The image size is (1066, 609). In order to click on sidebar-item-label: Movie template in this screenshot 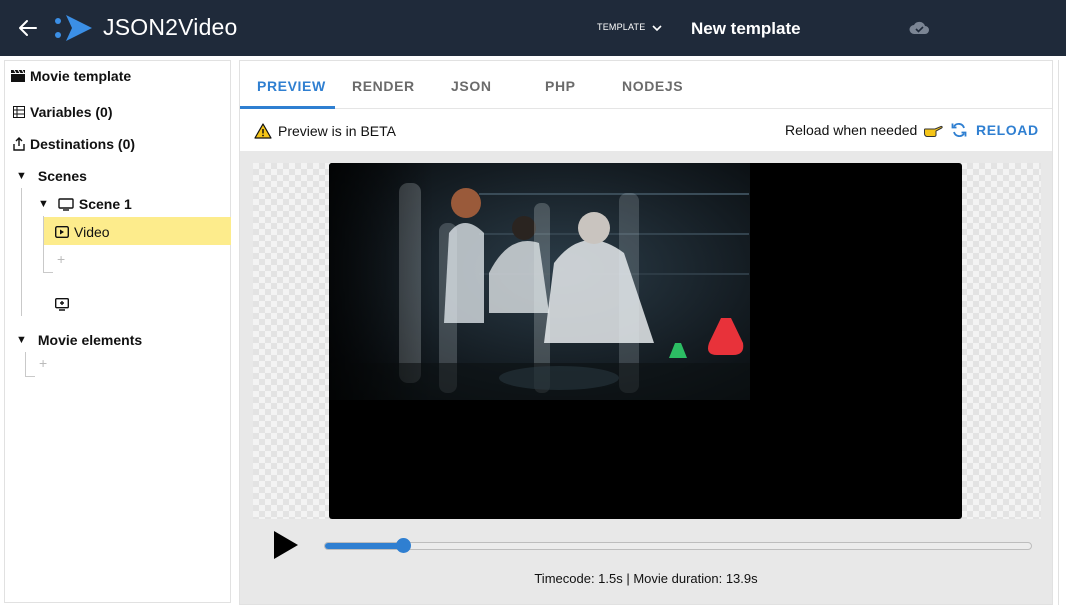, I will do `click(81, 76)`.